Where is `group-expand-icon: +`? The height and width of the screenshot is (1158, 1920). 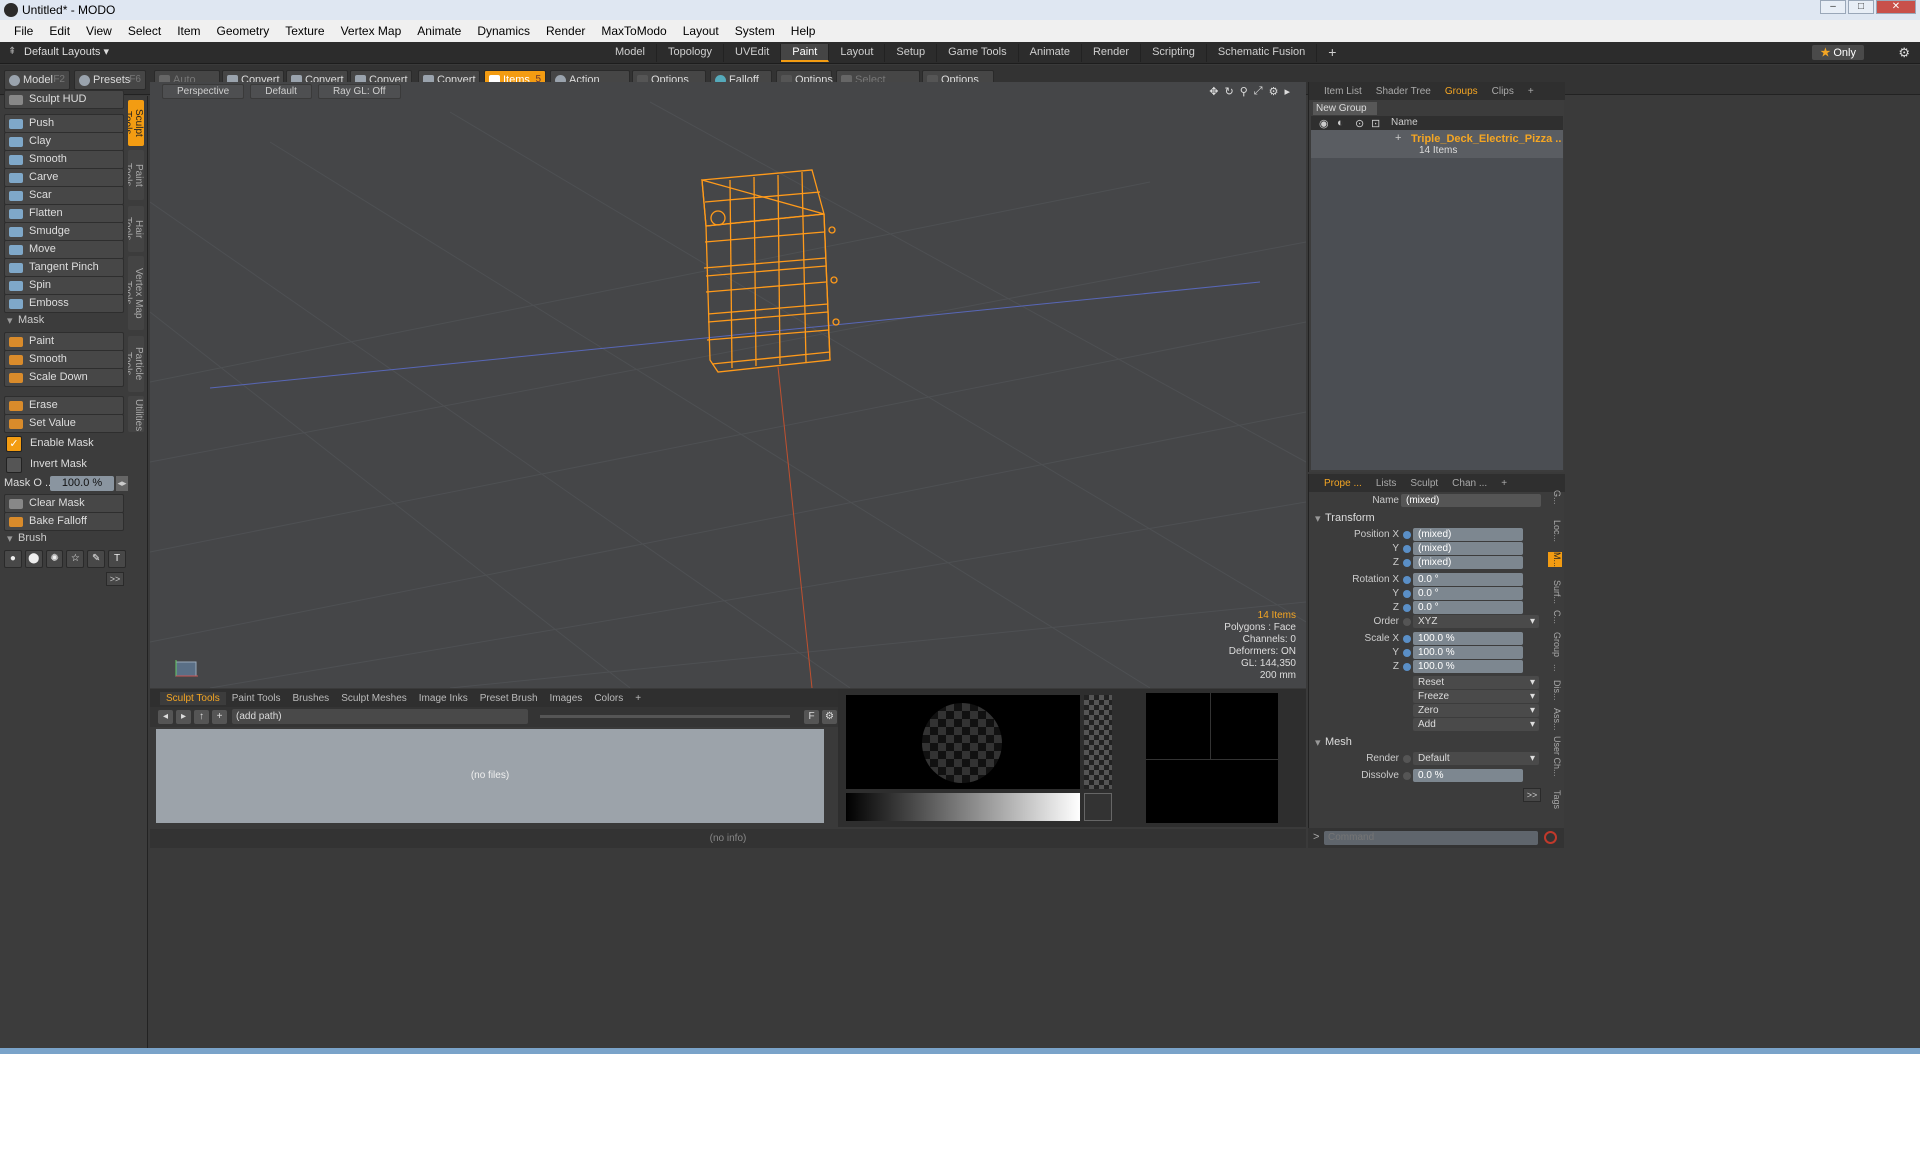 group-expand-icon: + is located at coordinates (1398, 138).